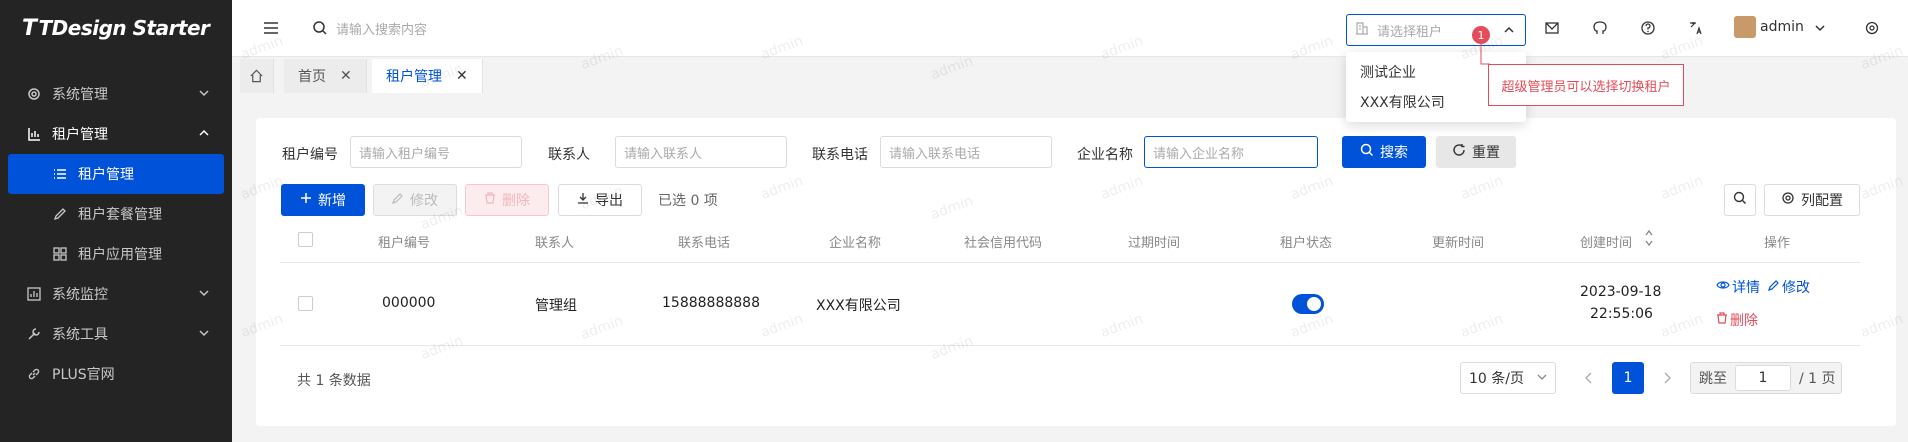 This screenshot has height=442, width=1908. What do you see at coordinates (1308, 304) in the screenshot?
I see `status-toggle` at bounding box center [1308, 304].